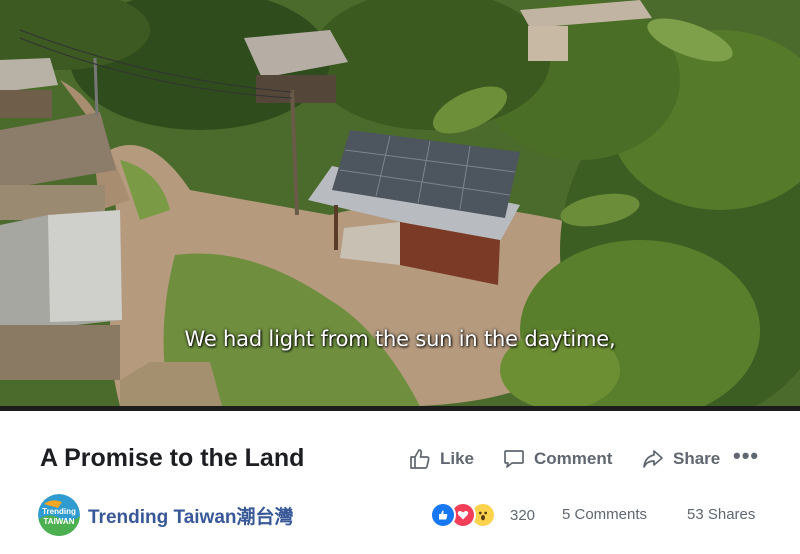  I want to click on share-icon, so click(653, 459).